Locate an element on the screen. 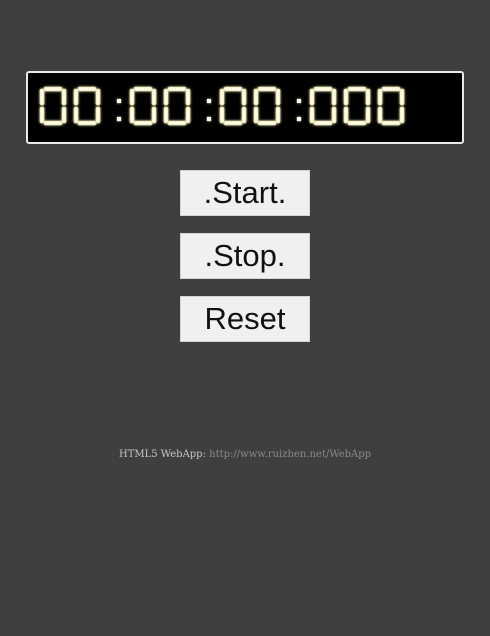 The height and width of the screenshot is (636, 490). start-button: .Start. is located at coordinates (245, 193).